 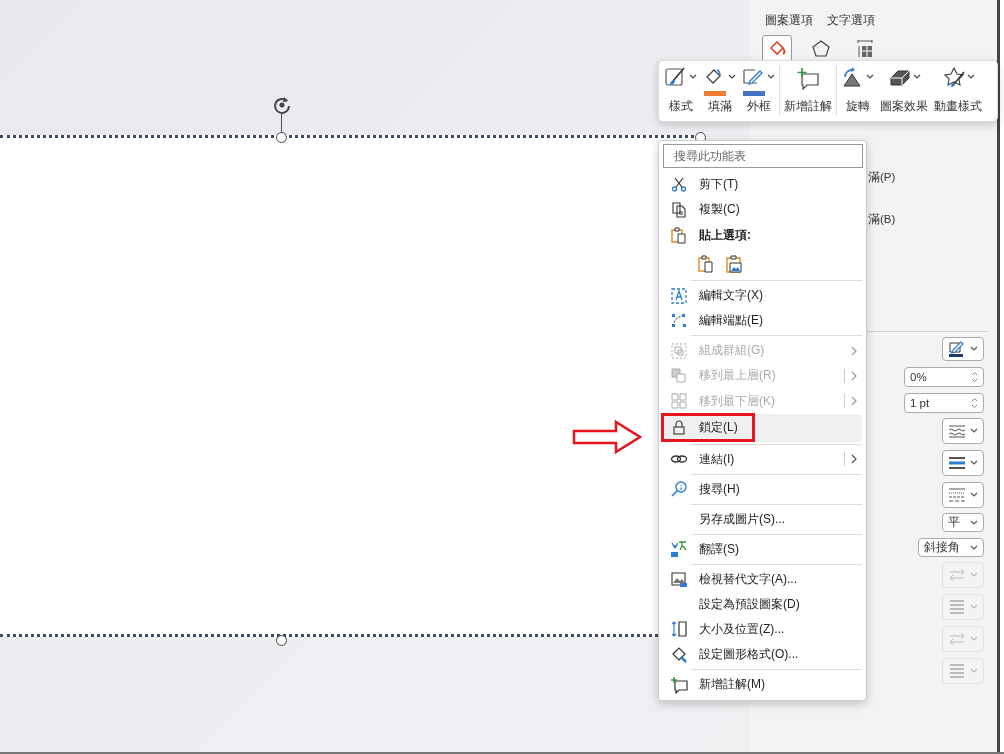 I want to click on menu-item-label: 新增註解(M), so click(x=732, y=685).